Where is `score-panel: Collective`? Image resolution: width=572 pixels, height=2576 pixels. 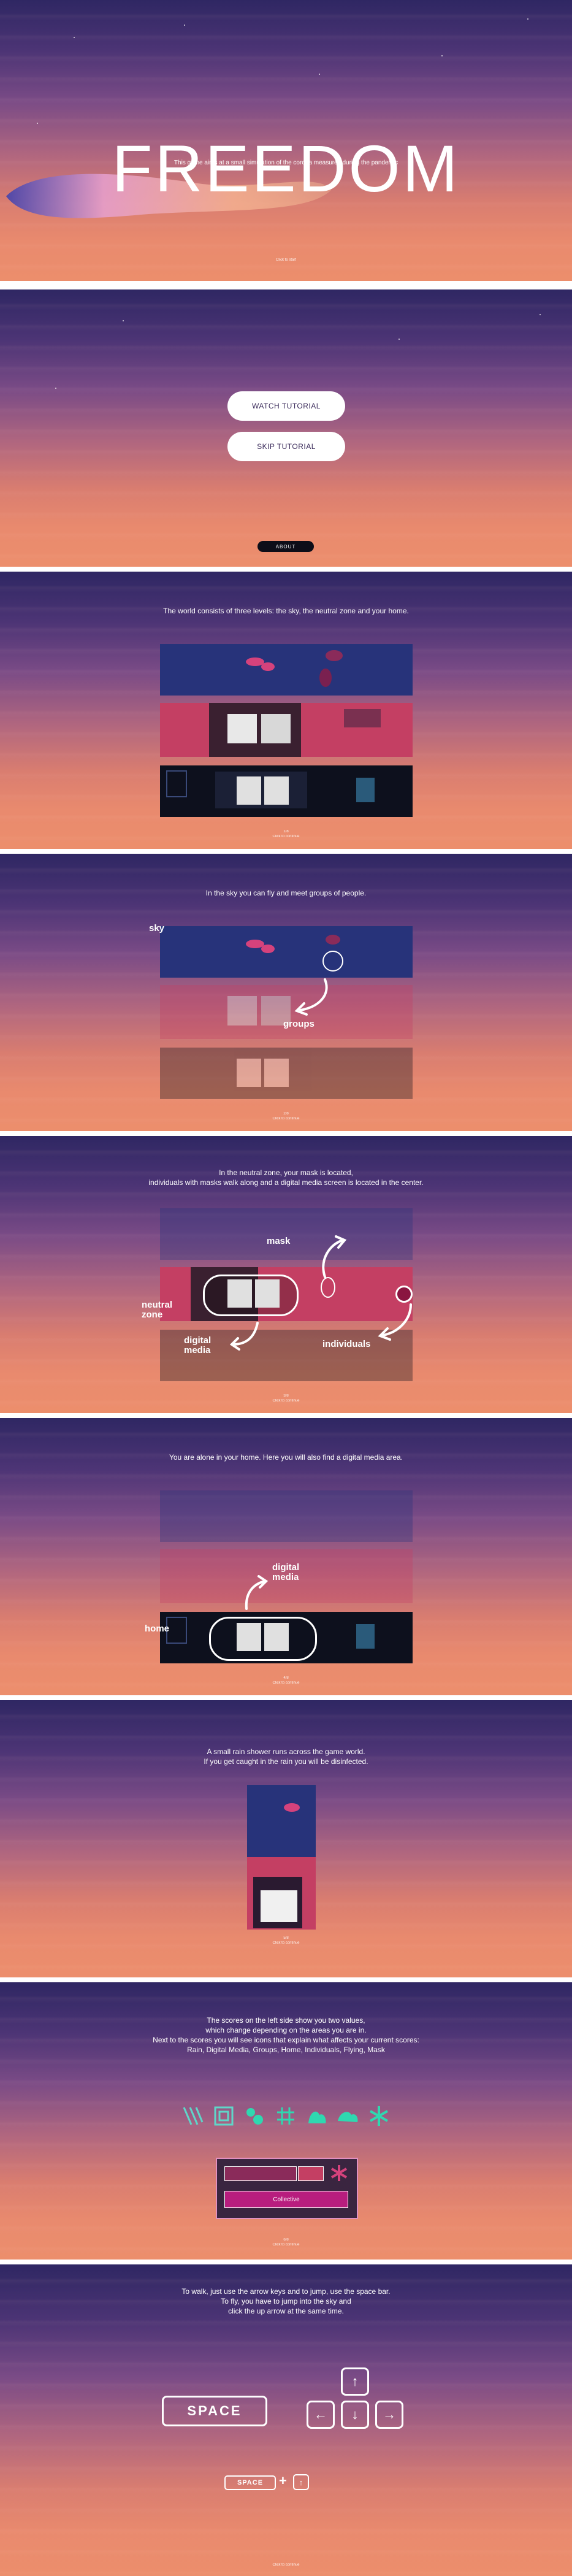 score-panel: Collective is located at coordinates (287, 2188).